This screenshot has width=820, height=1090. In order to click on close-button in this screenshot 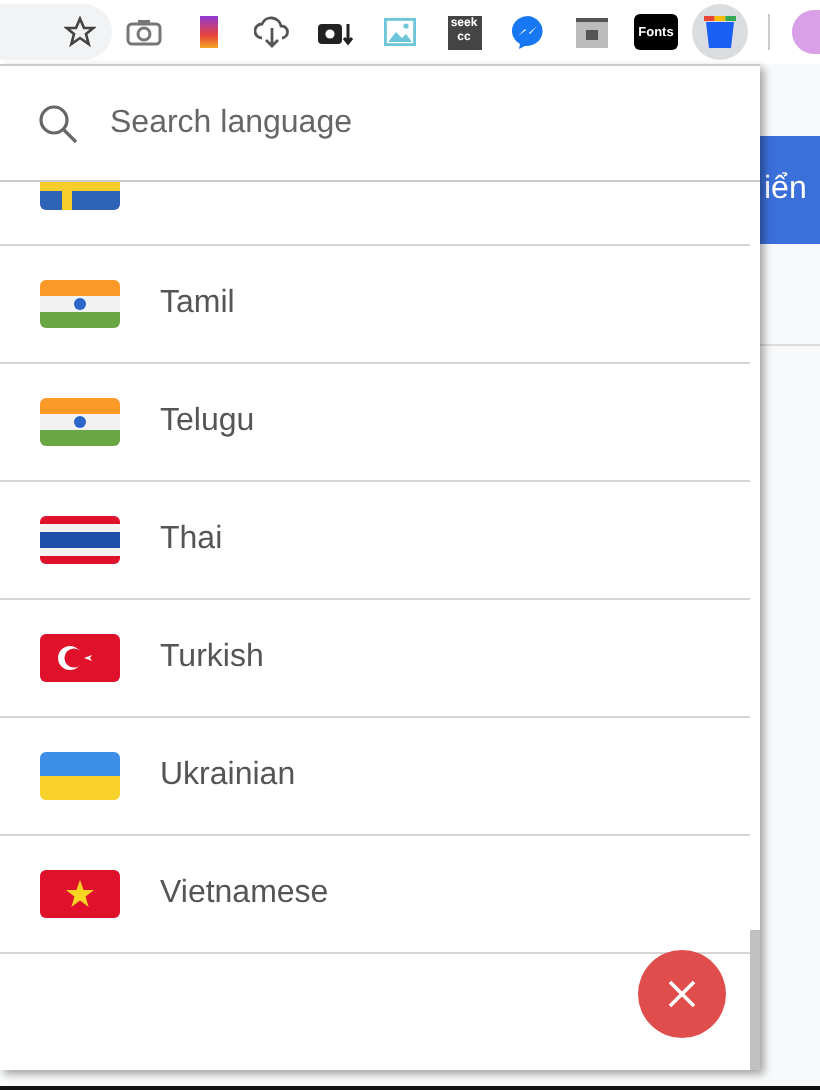, I will do `click(682, 994)`.